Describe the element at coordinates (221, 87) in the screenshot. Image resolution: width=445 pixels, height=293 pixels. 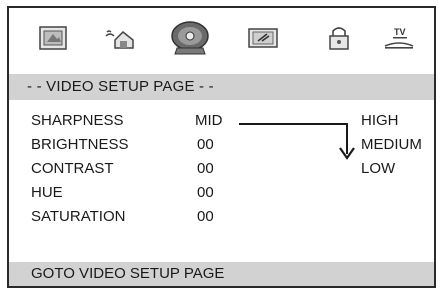
I see `page-title-bar: - - VIDEO SETUP PAGE - -` at that location.